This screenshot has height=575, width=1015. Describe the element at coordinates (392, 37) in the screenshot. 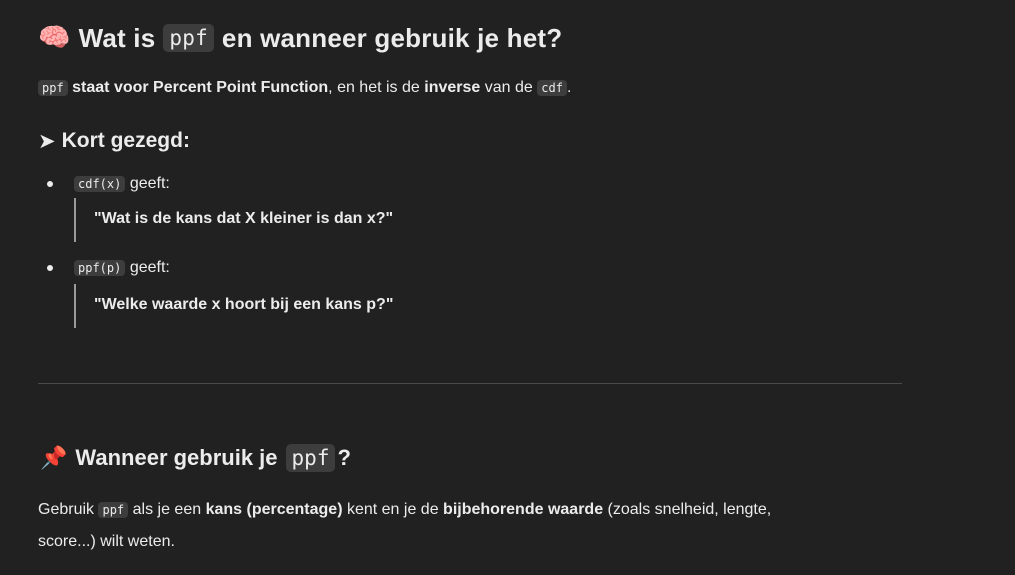

I see `heading-text-post: en wanneer gebruik je het?` at that location.